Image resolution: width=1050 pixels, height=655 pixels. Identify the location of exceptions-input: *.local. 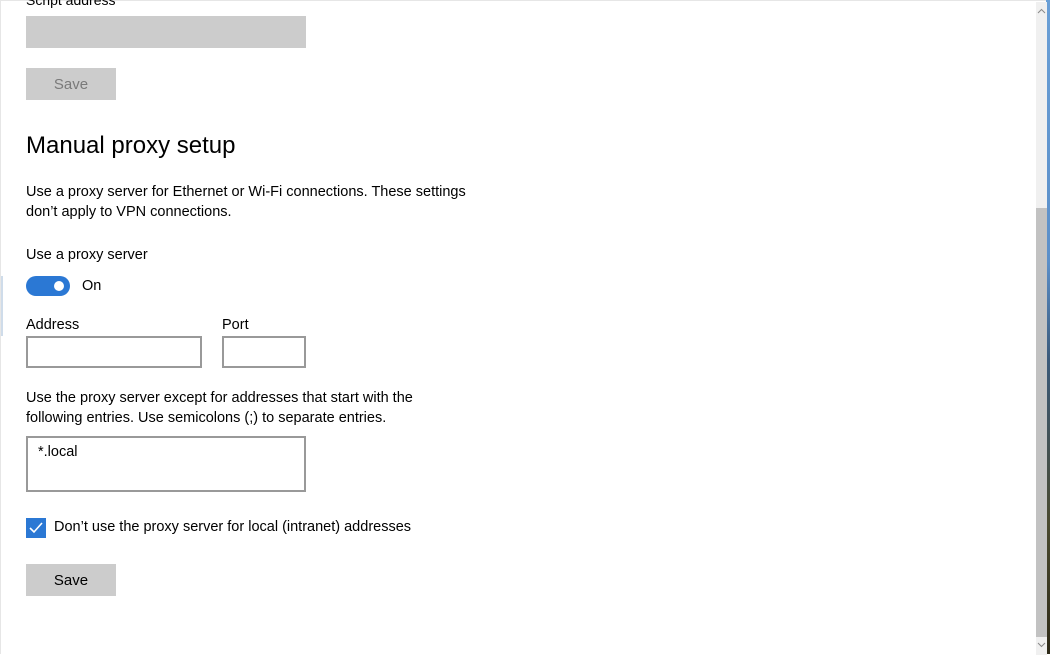
(166, 464).